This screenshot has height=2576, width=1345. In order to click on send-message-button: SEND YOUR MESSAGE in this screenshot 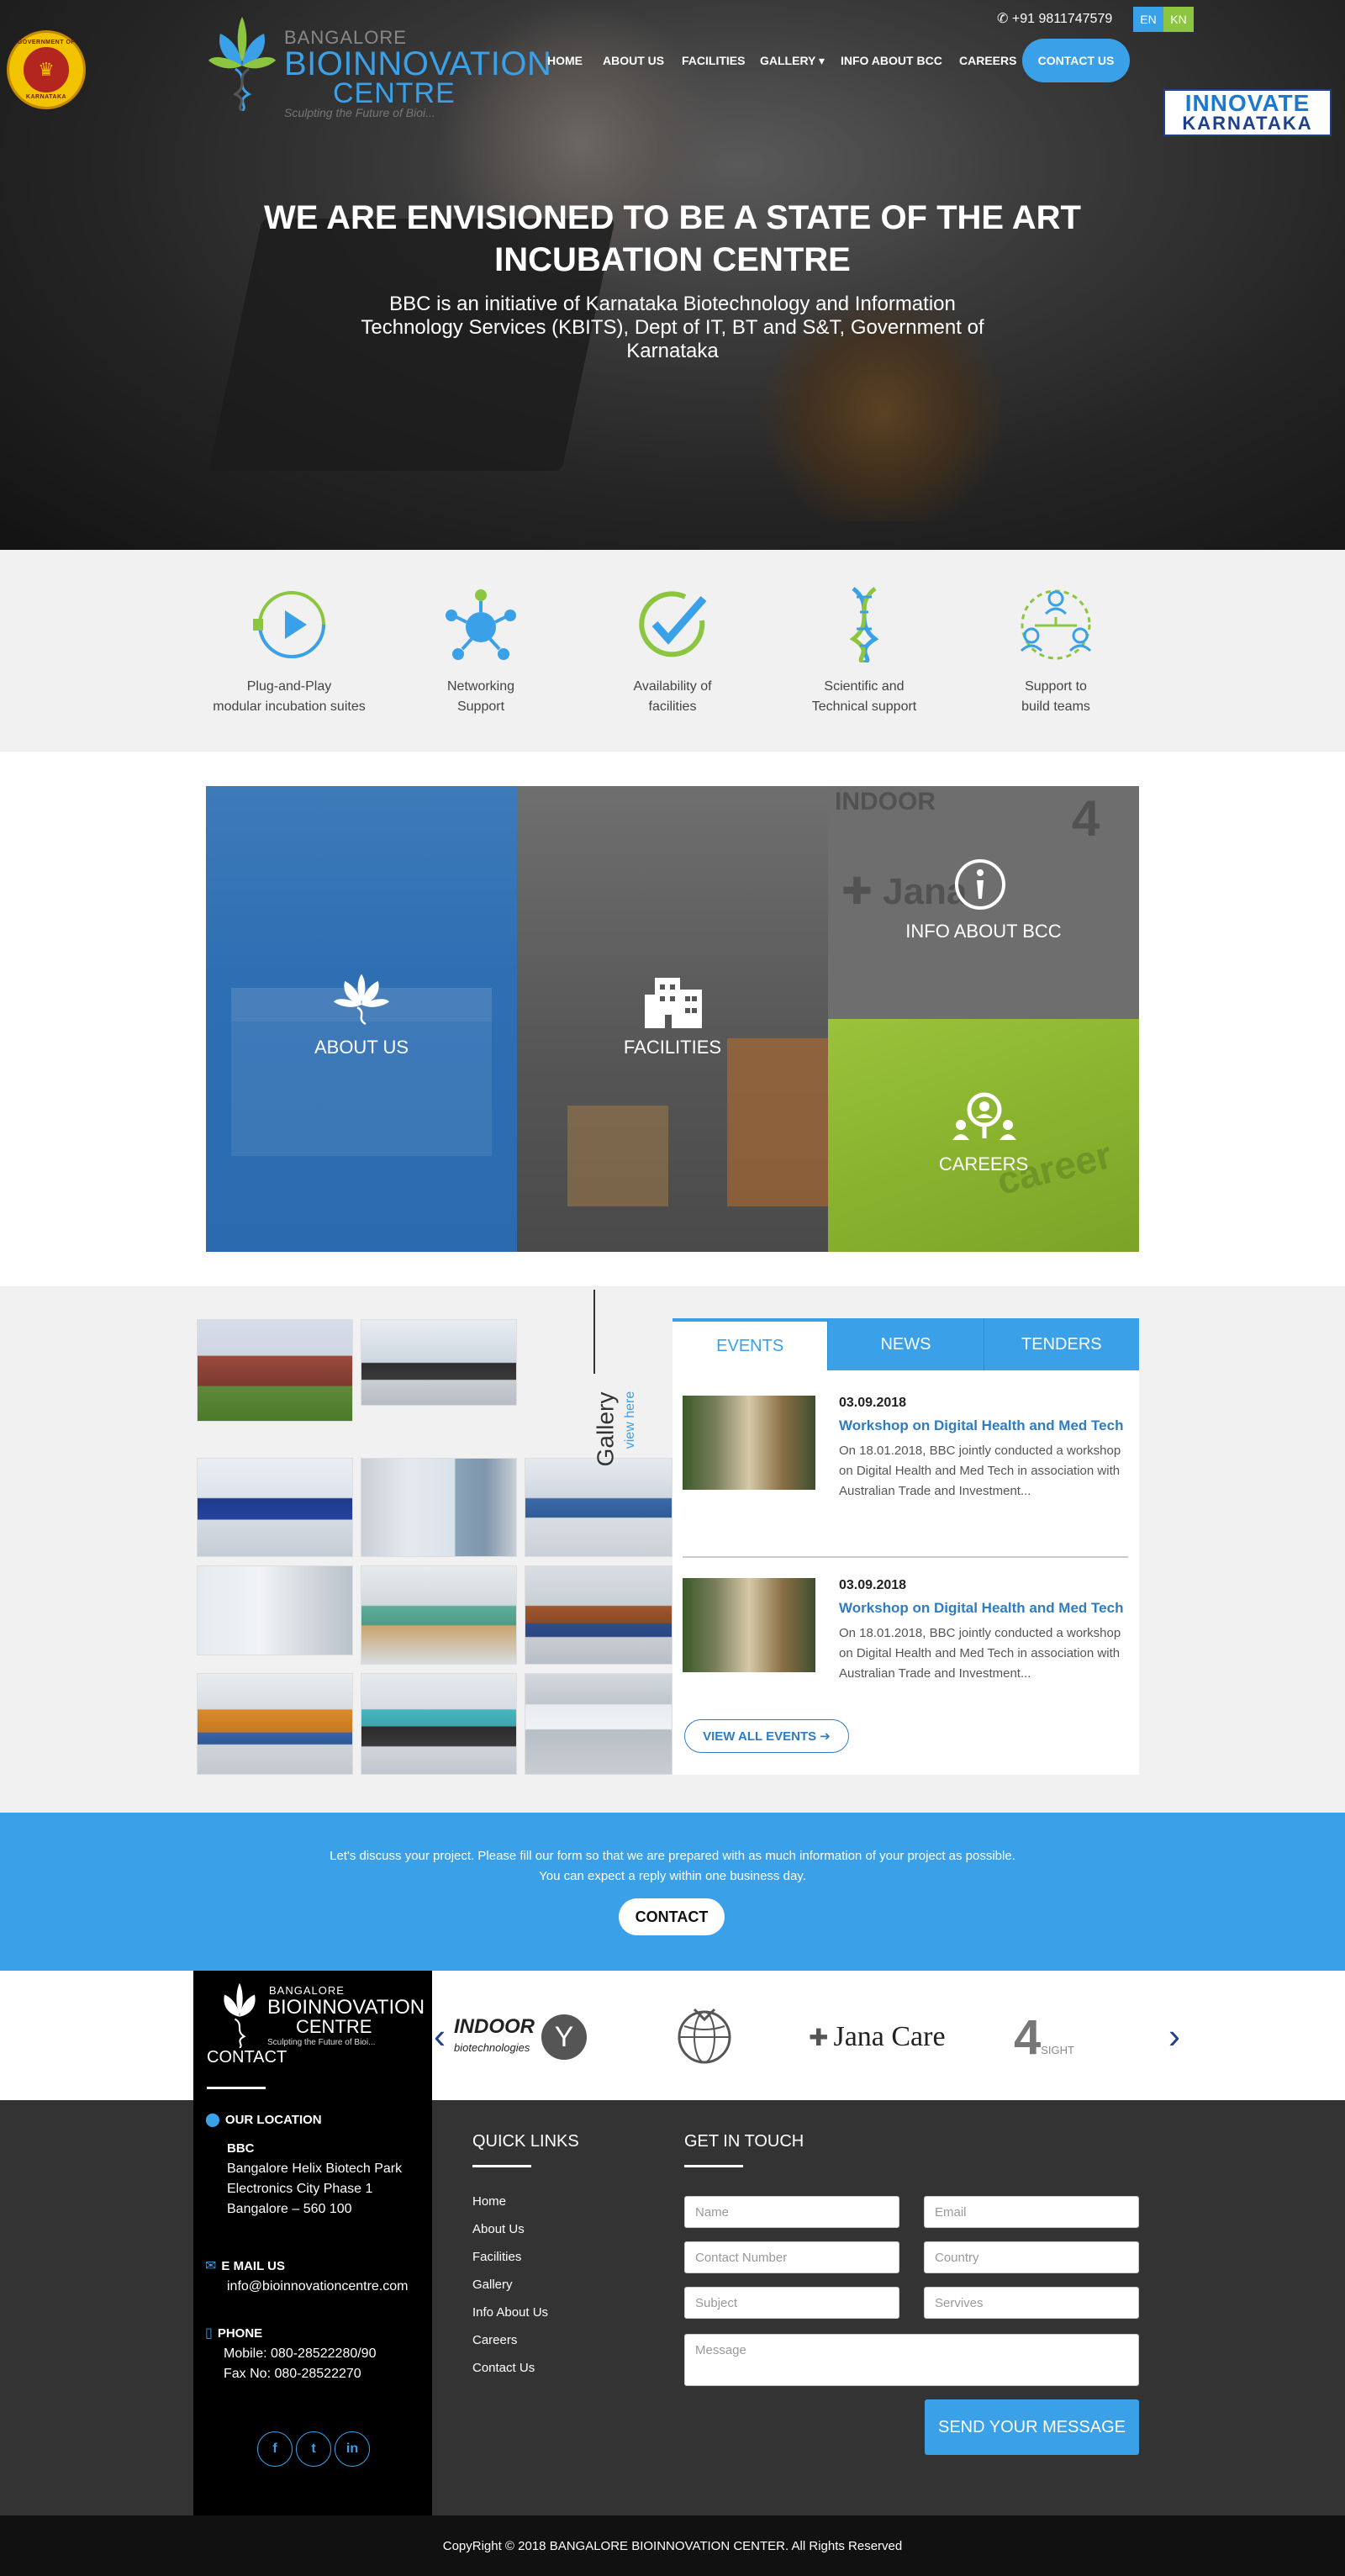, I will do `click(1032, 2427)`.